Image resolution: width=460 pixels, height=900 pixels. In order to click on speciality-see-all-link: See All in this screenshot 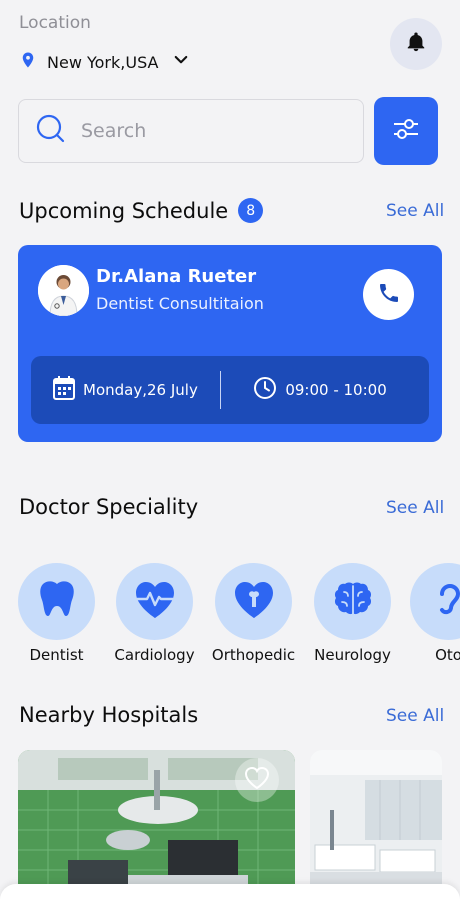, I will do `click(415, 508)`.